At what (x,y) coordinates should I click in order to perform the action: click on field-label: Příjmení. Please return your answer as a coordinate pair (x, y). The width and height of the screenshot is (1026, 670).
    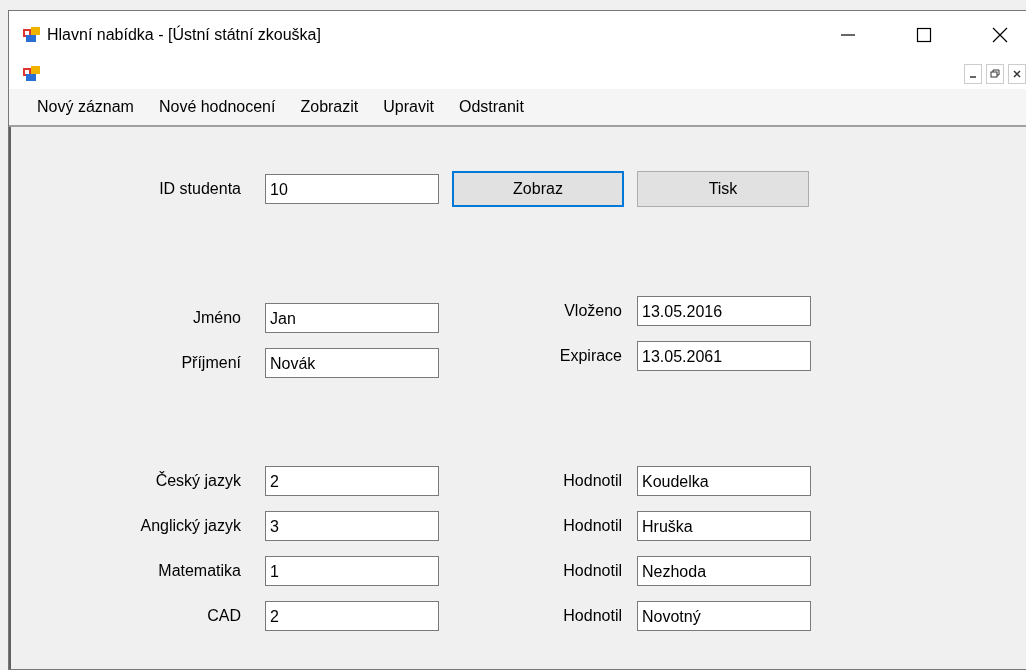
    Looking at the image, I should click on (210, 363).